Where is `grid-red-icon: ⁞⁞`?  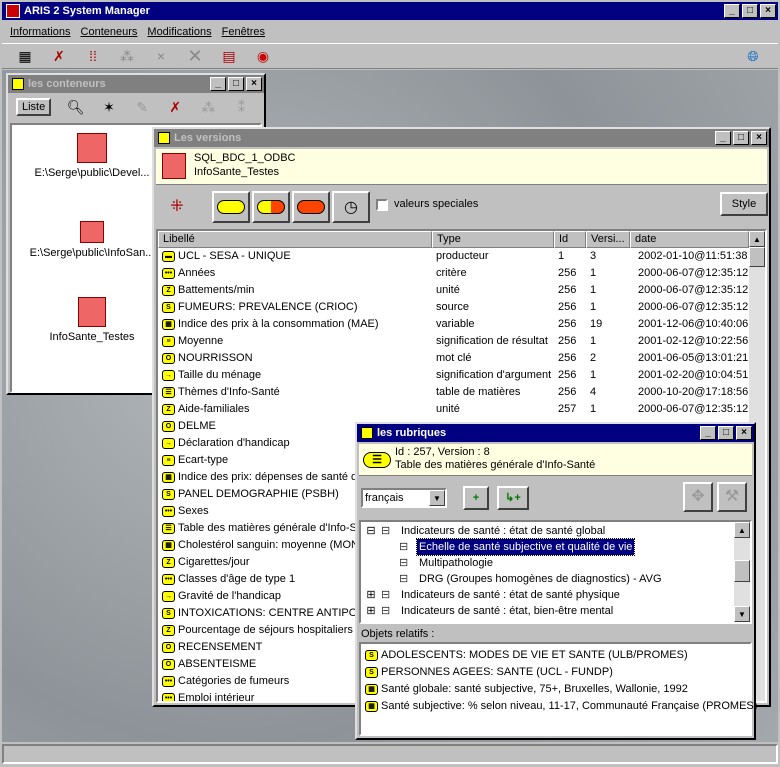
grid-red-icon: ⁞⁞ is located at coordinates (93, 56).